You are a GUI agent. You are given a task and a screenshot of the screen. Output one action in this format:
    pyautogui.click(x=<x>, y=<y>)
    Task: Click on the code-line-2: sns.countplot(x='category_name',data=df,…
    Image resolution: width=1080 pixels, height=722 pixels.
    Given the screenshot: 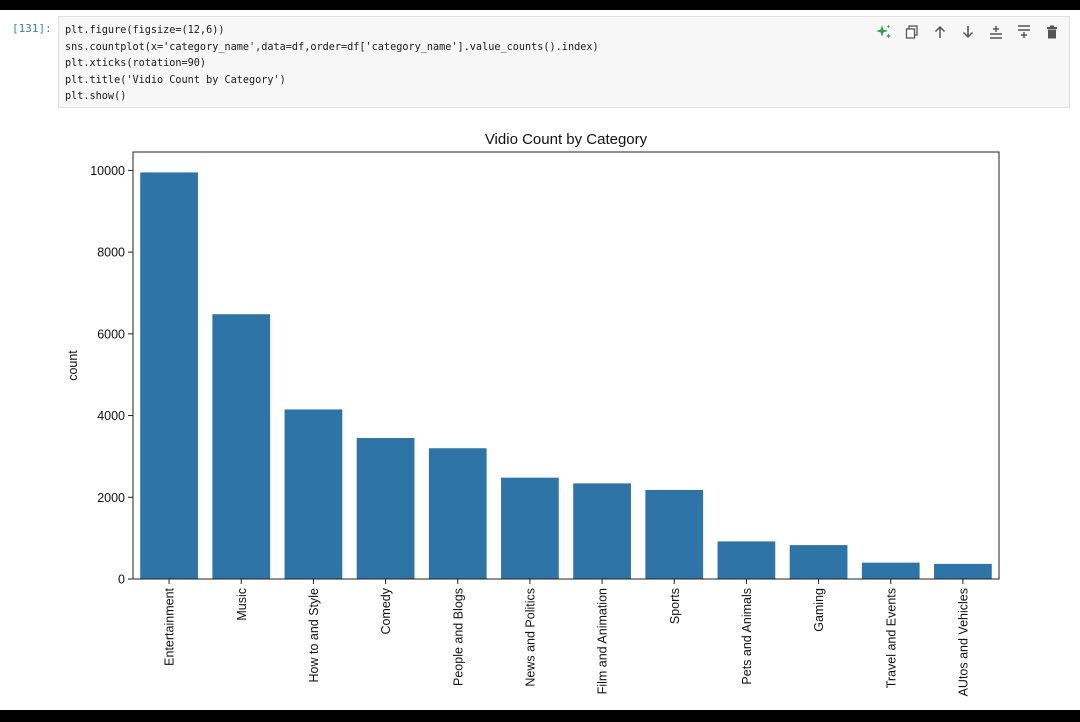 What is the action you would take?
    pyautogui.click(x=332, y=47)
    